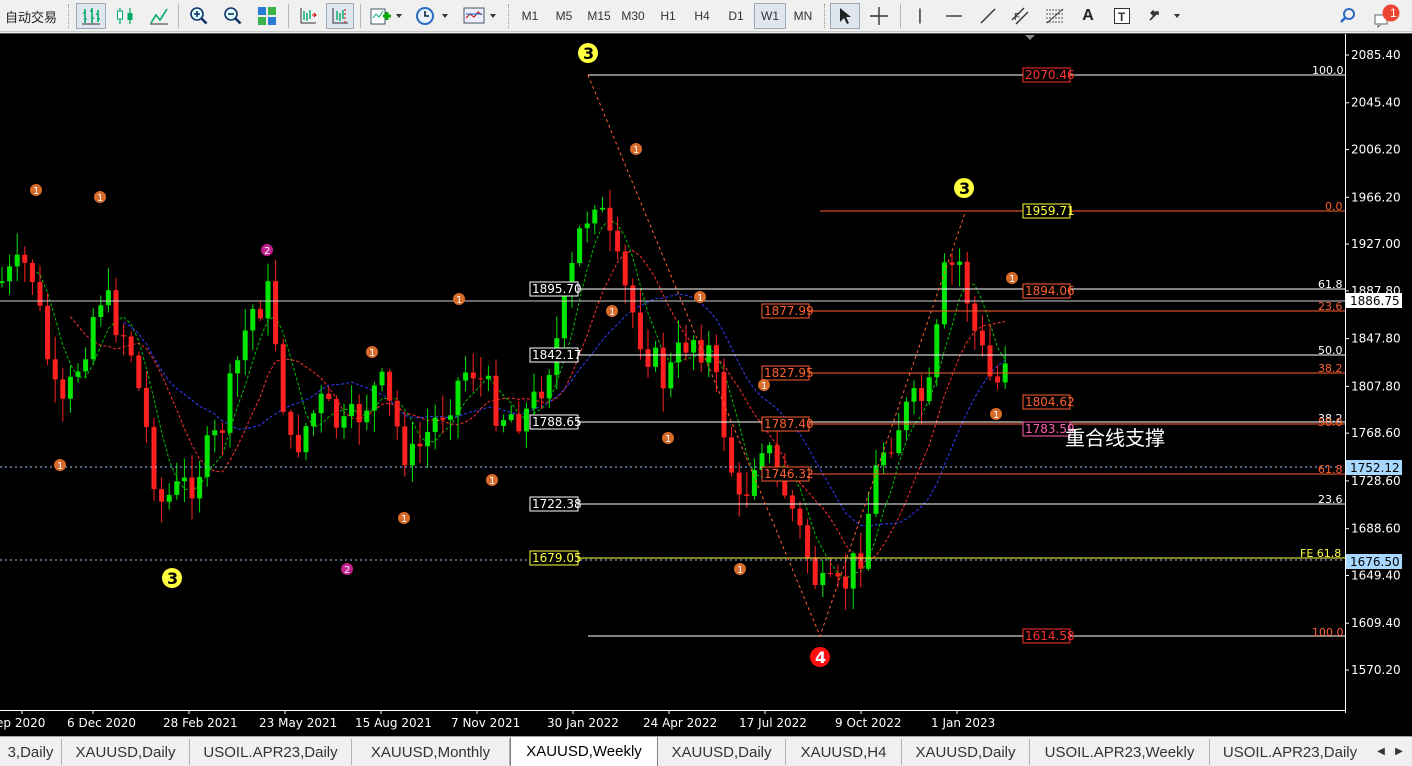 The width and height of the screenshot is (1412, 766). I want to click on price-scale-label: 1570.20, so click(1376, 670).